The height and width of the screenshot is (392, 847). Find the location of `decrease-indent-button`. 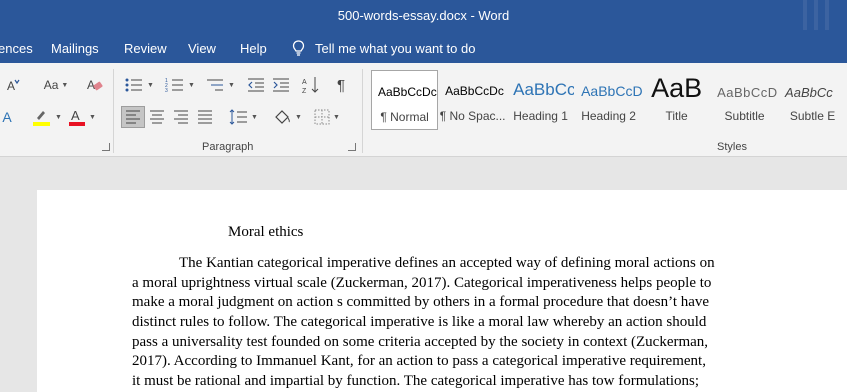

decrease-indent-button is located at coordinates (256, 85).